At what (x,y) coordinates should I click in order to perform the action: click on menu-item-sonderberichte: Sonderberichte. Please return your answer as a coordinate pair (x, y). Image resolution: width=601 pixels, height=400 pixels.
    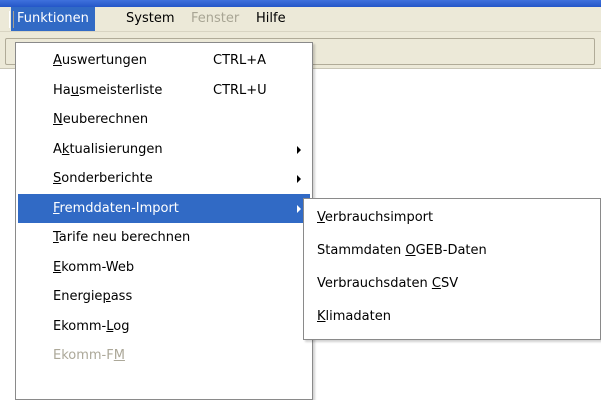
    Looking at the image, I should click on (164, 178).